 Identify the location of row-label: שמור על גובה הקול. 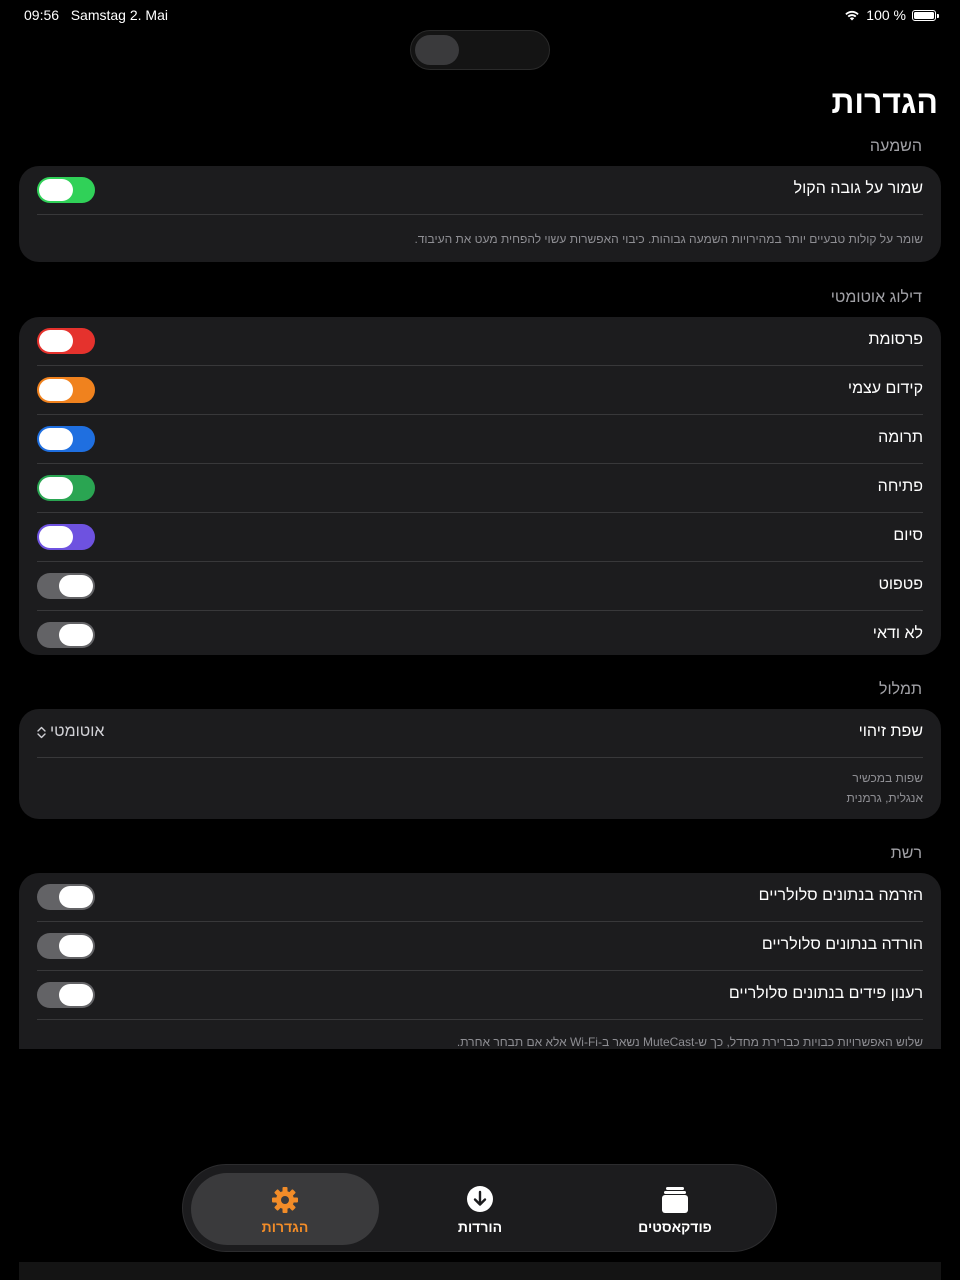
(858, 188).